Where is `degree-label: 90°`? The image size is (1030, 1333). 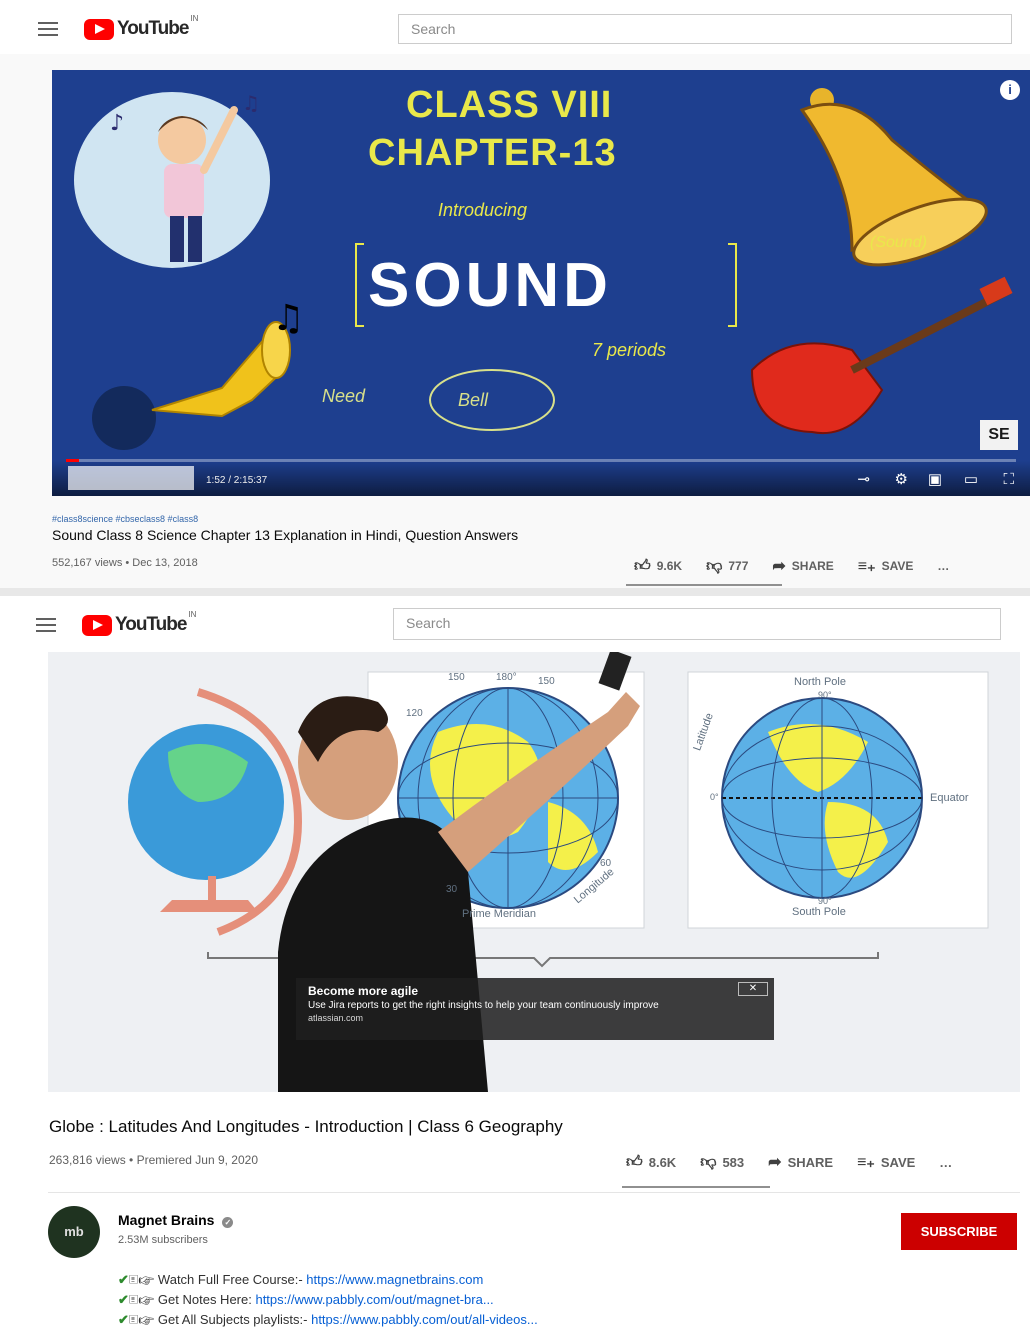 degree-label: 90° is located at coordinates (825, 695).